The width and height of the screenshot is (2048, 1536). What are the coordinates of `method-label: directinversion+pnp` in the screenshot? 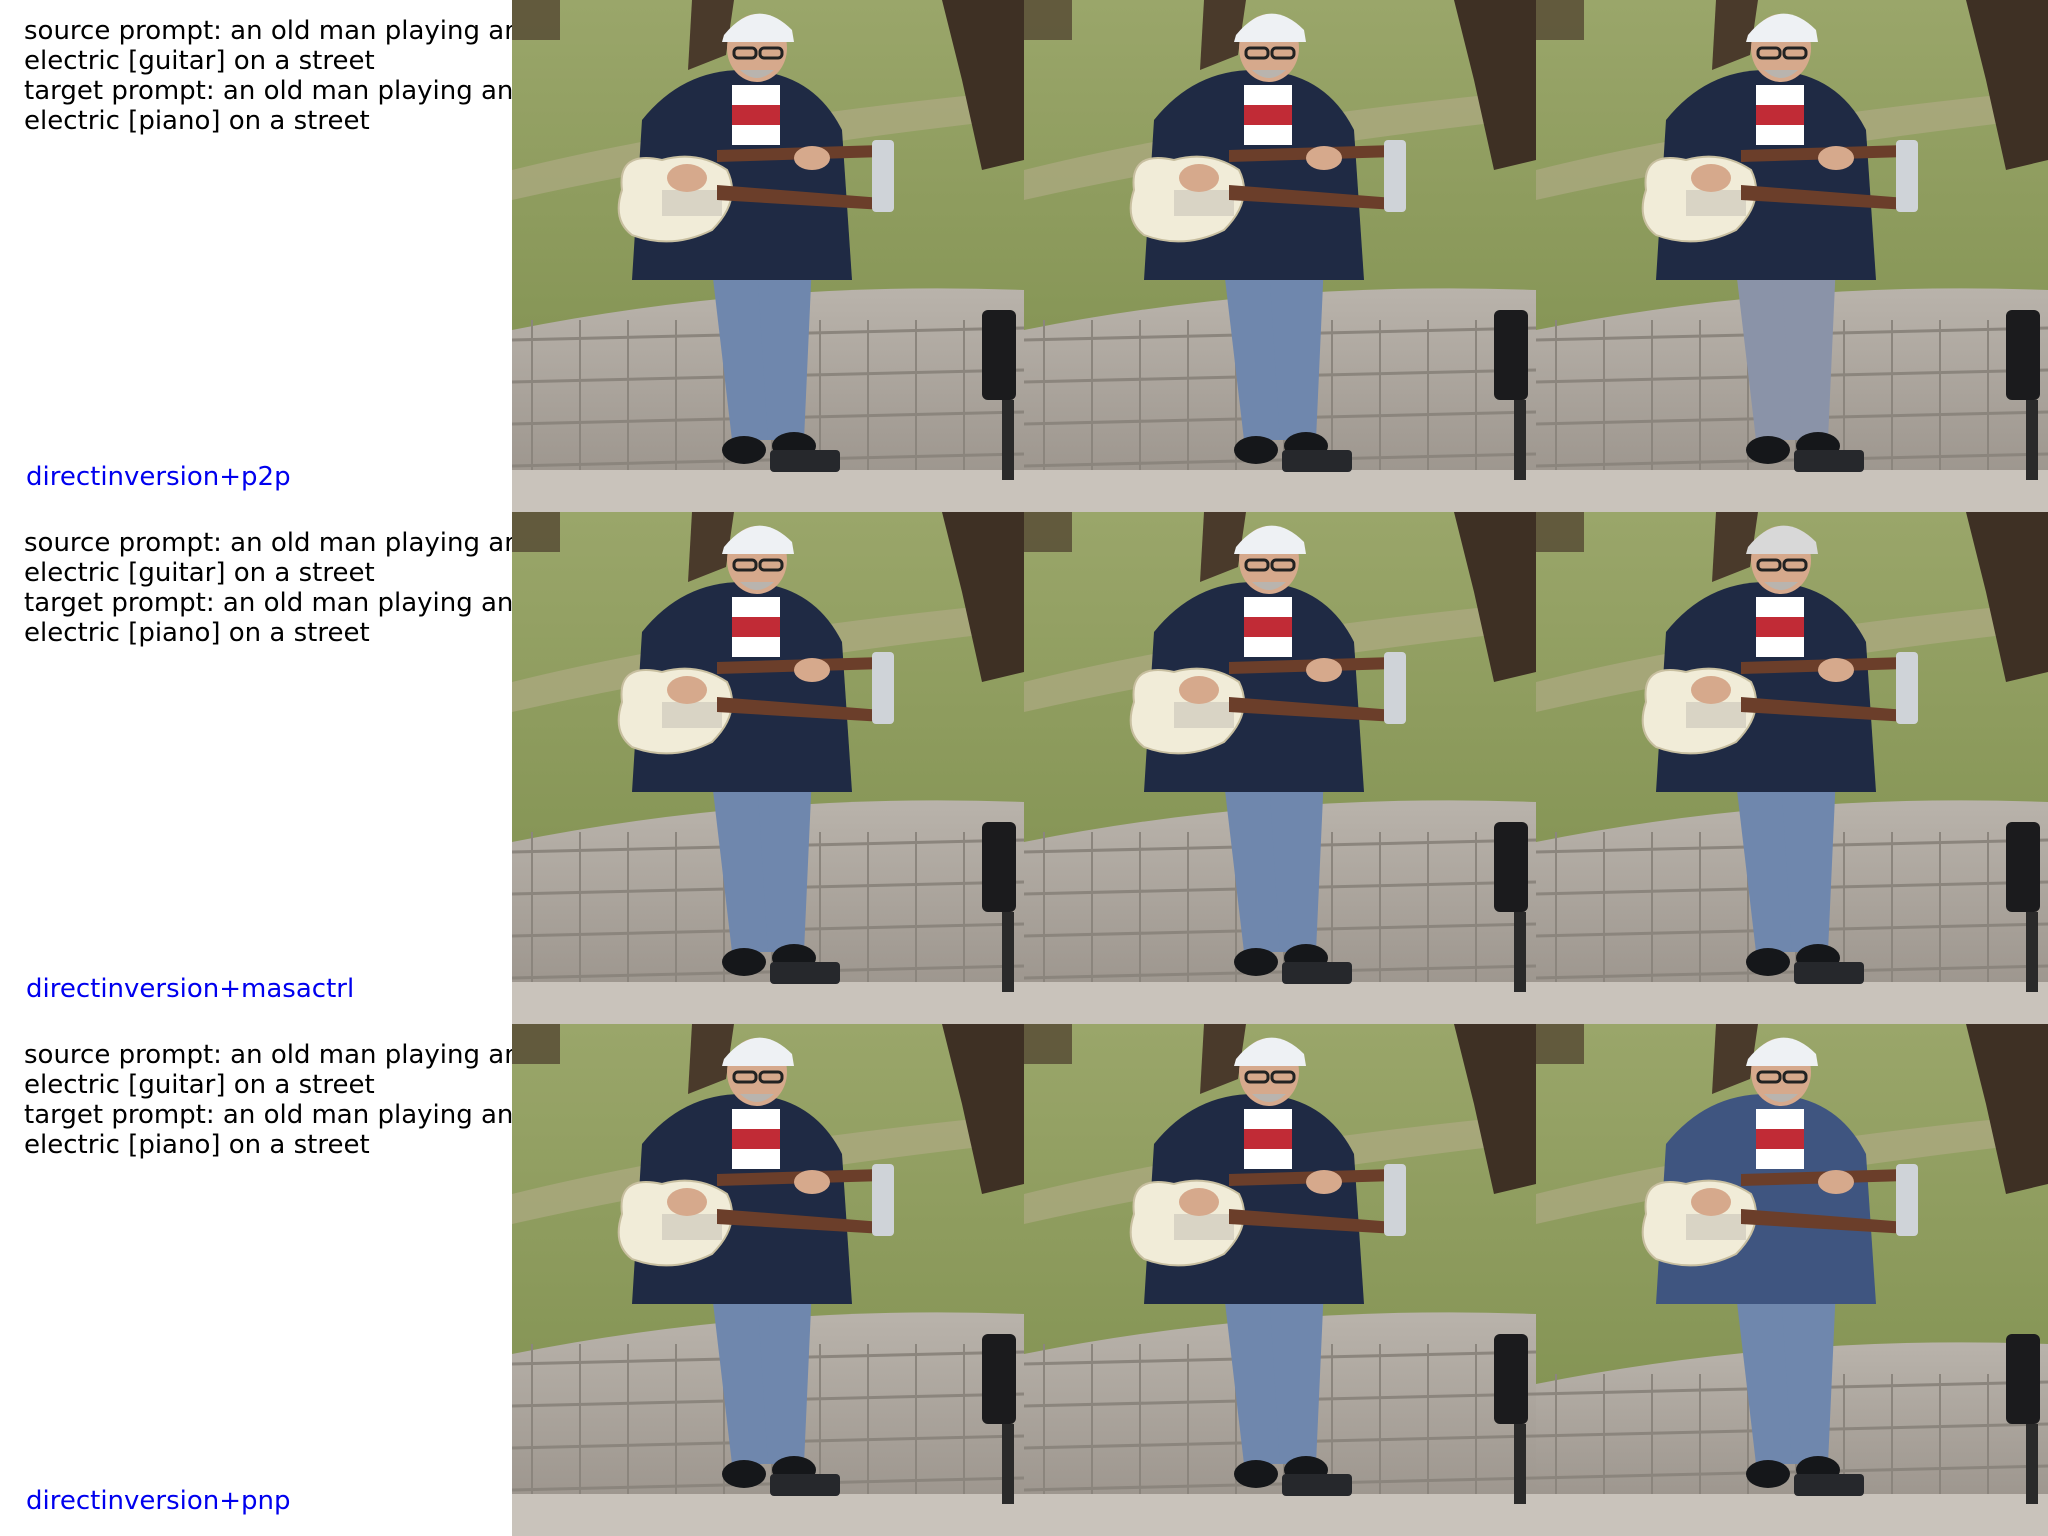 It's located at (158, 1501).